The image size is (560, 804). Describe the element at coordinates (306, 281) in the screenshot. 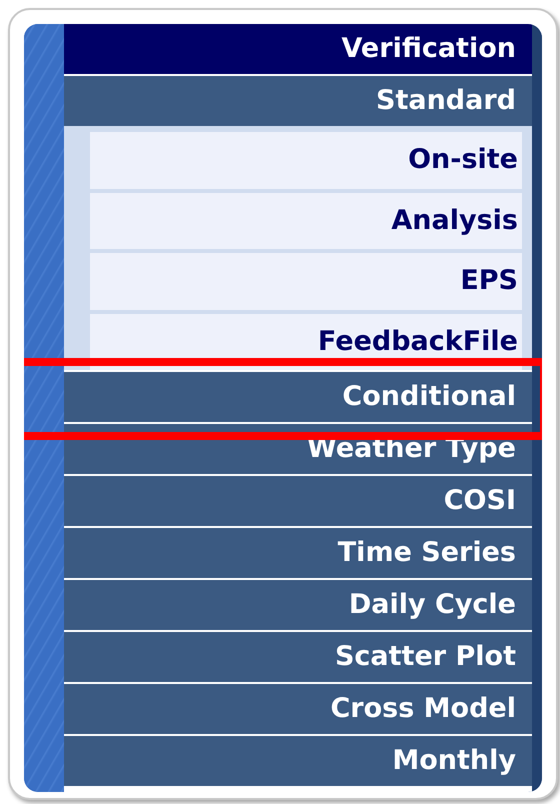

I see `submenu-item: EPS` at that location.